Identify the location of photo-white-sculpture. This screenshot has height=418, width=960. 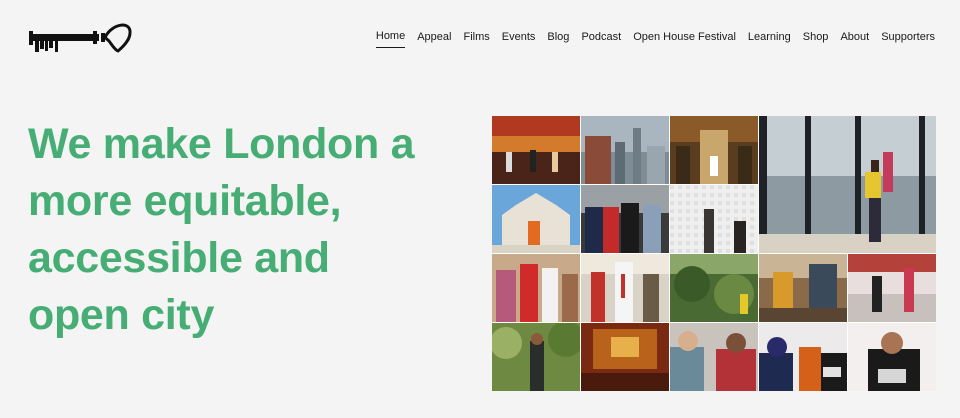
(714, 219).